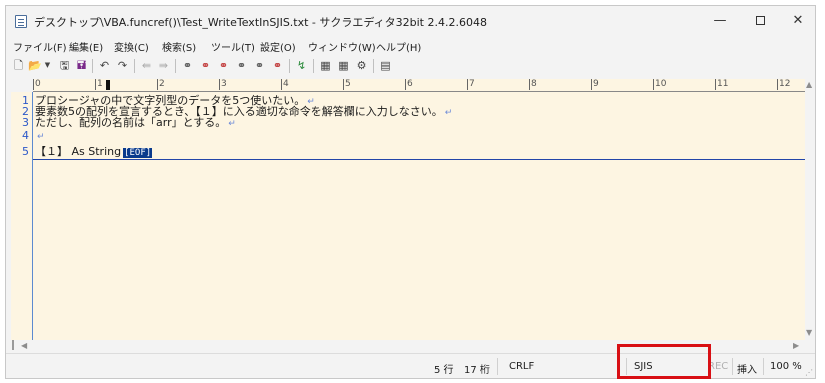  What do you see at coordinates (342, 46) in the screenshot?
I see `menu-window: ウィンドウ(W)` at bounding box center [342, 46].